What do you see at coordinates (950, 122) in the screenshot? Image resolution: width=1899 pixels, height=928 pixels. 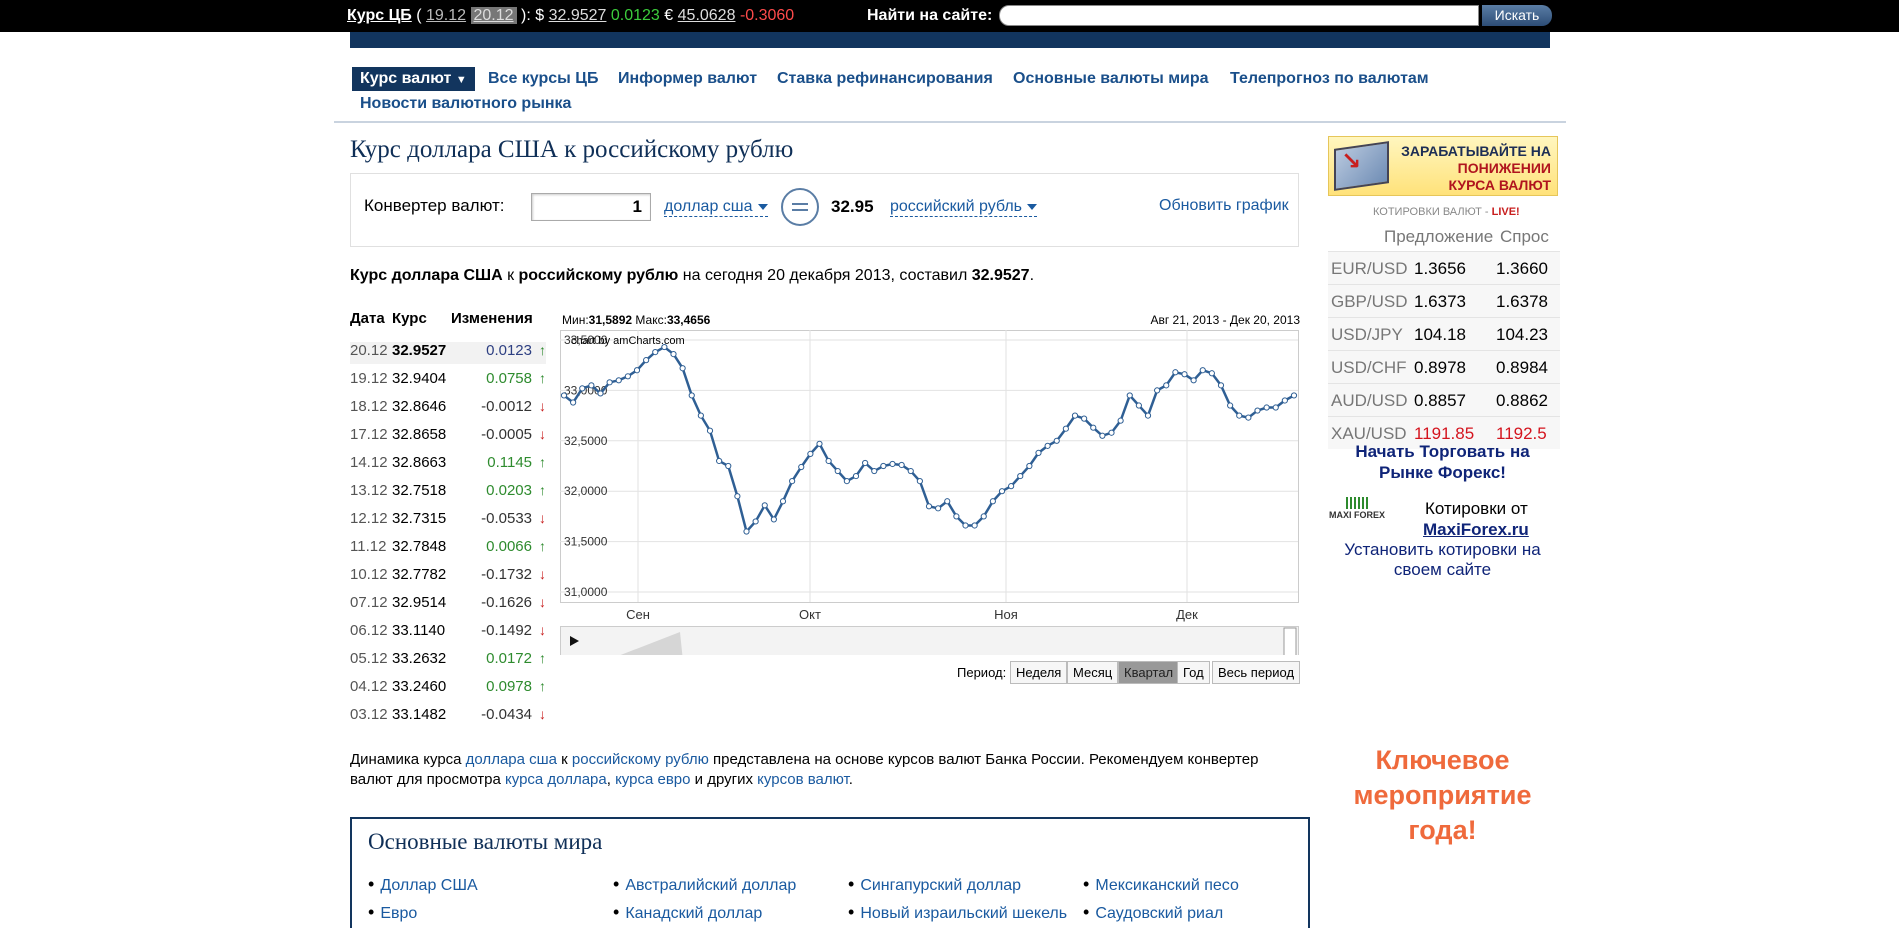 I see `nav-divider` at bounding box center [950, 122].